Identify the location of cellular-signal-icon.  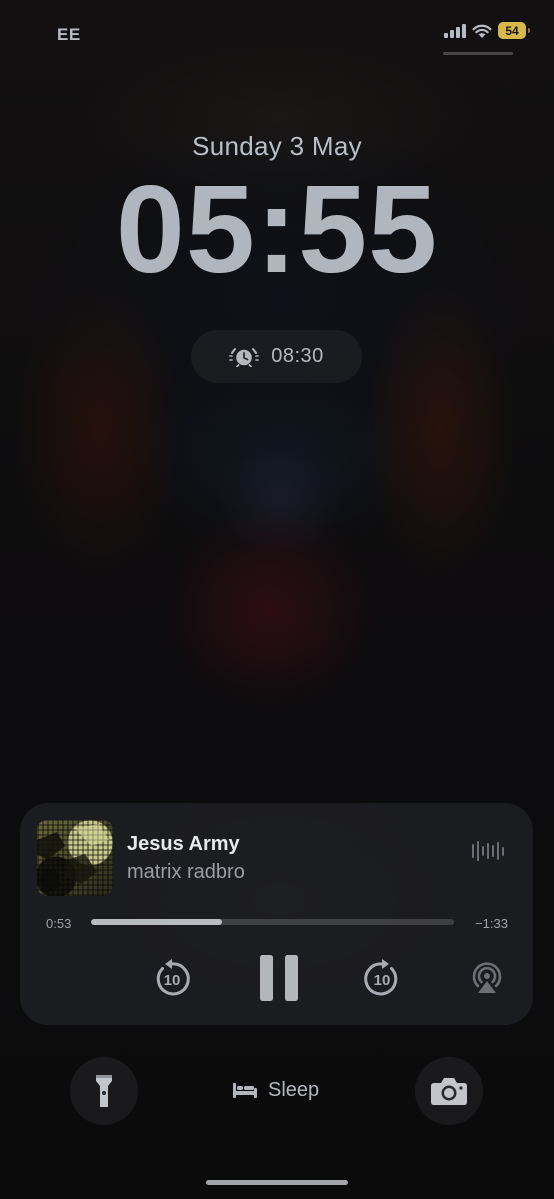
(455, 30).